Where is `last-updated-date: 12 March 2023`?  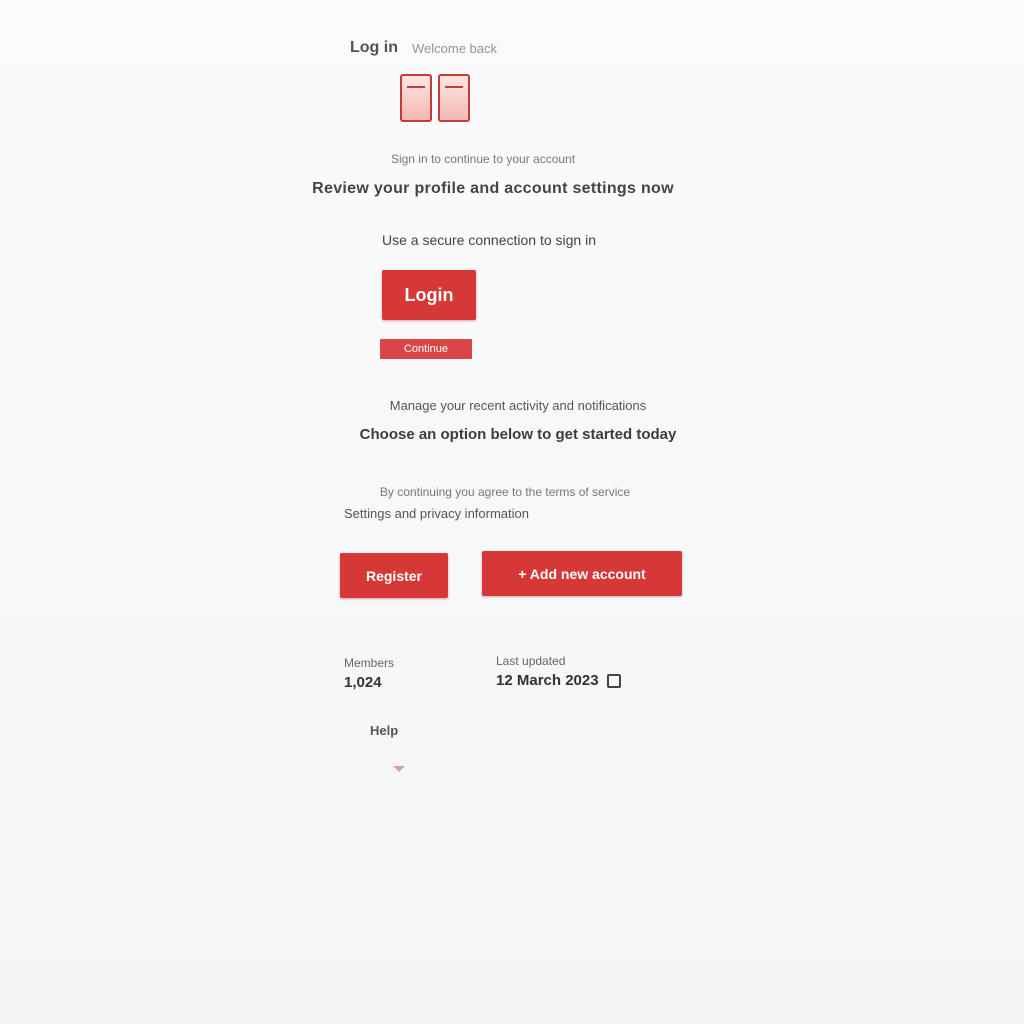
last-updated-date: 12 March 2023 is located at coordinates (547, 680).